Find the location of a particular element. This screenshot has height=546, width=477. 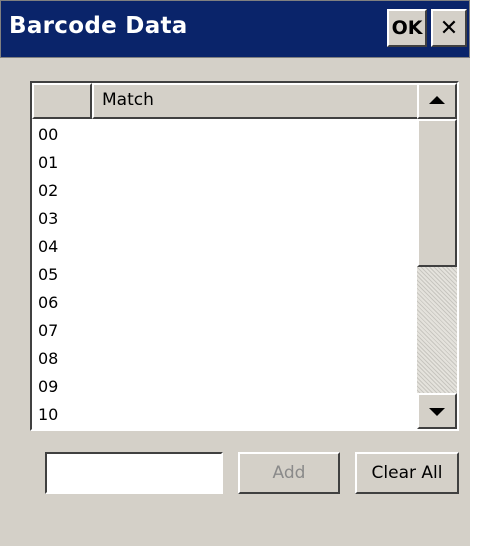

list-item: 07 is located at coordinates (225, 331).